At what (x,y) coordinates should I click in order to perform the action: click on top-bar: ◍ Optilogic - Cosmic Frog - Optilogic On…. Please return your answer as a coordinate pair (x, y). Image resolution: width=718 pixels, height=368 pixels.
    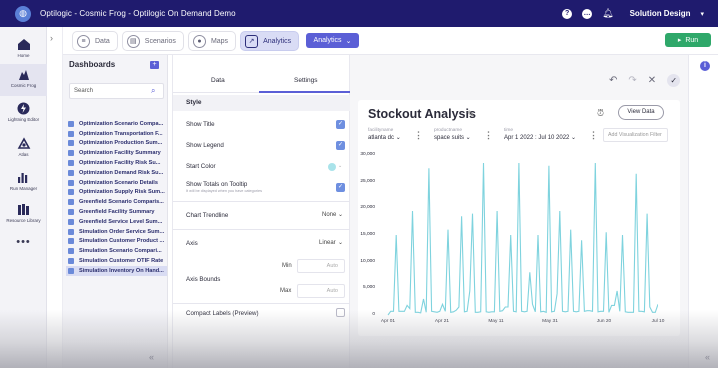
    Looking at the image, I should click on (359, 13).